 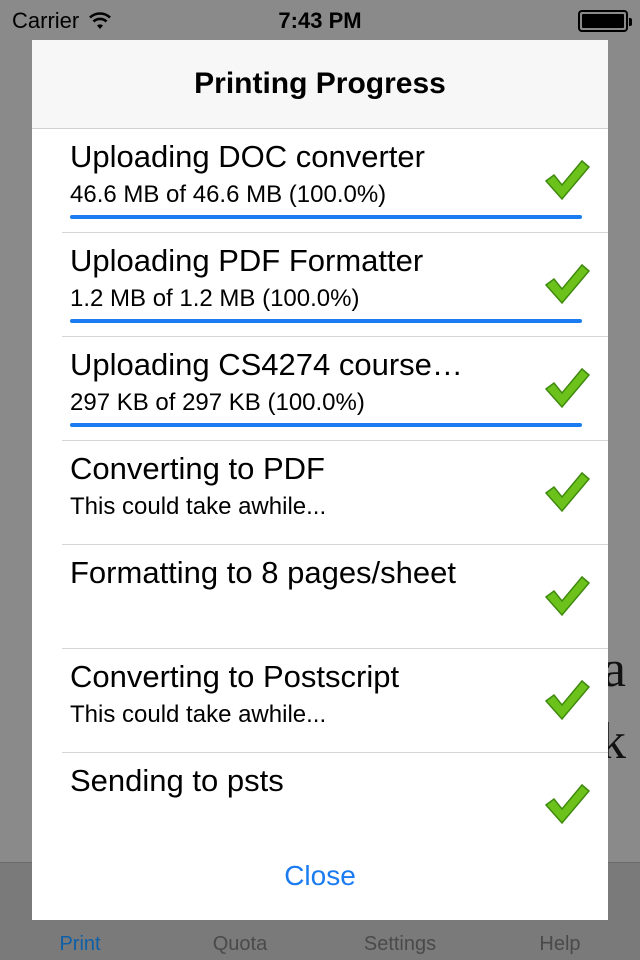 I want to click on battery-level, so click(x=603, y=21).